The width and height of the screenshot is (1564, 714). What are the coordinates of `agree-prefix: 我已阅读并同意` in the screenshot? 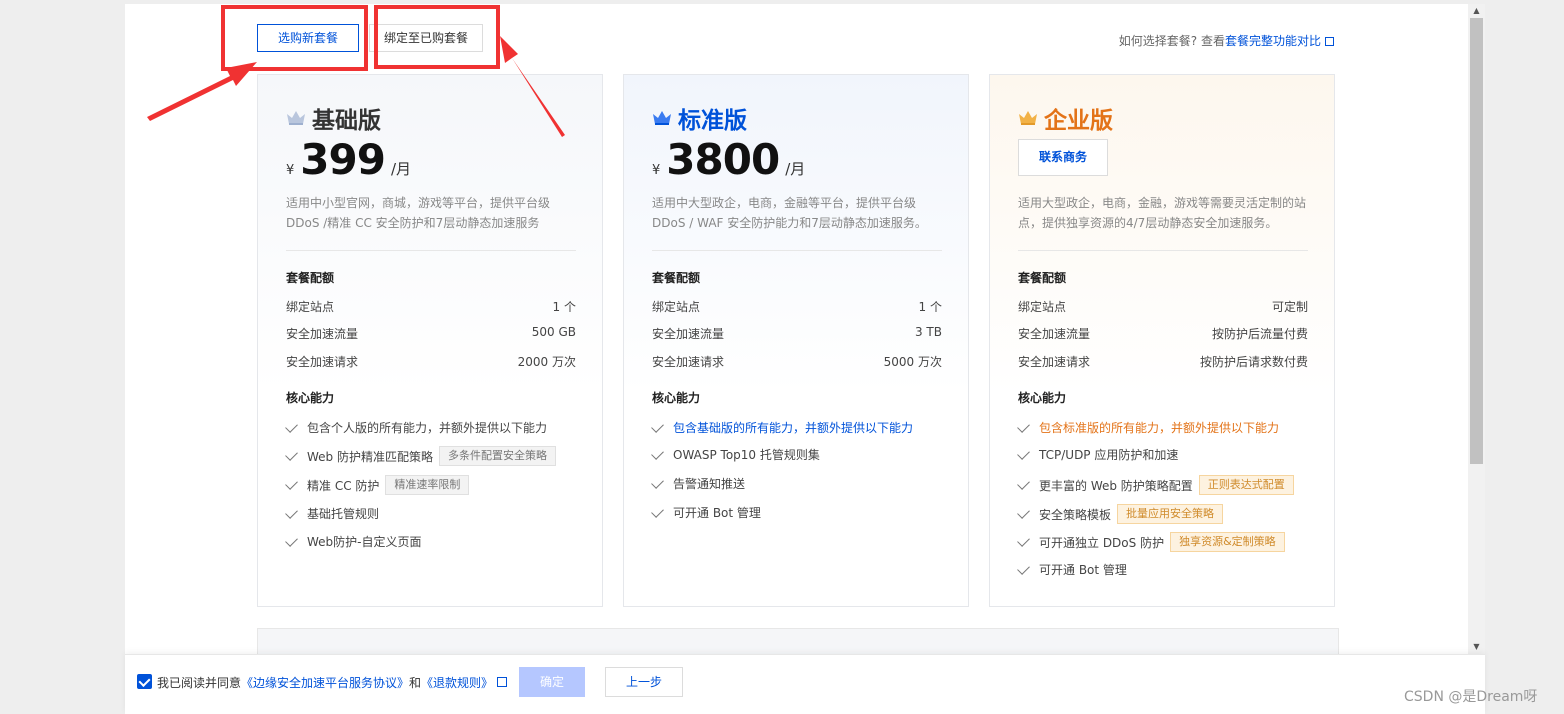 It's located at (199, 683).